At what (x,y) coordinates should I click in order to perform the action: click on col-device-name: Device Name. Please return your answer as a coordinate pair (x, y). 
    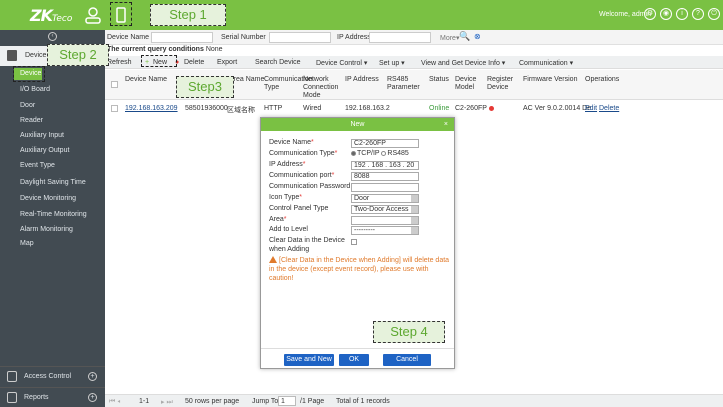
    Looking at the image, I should click on (146, 80).